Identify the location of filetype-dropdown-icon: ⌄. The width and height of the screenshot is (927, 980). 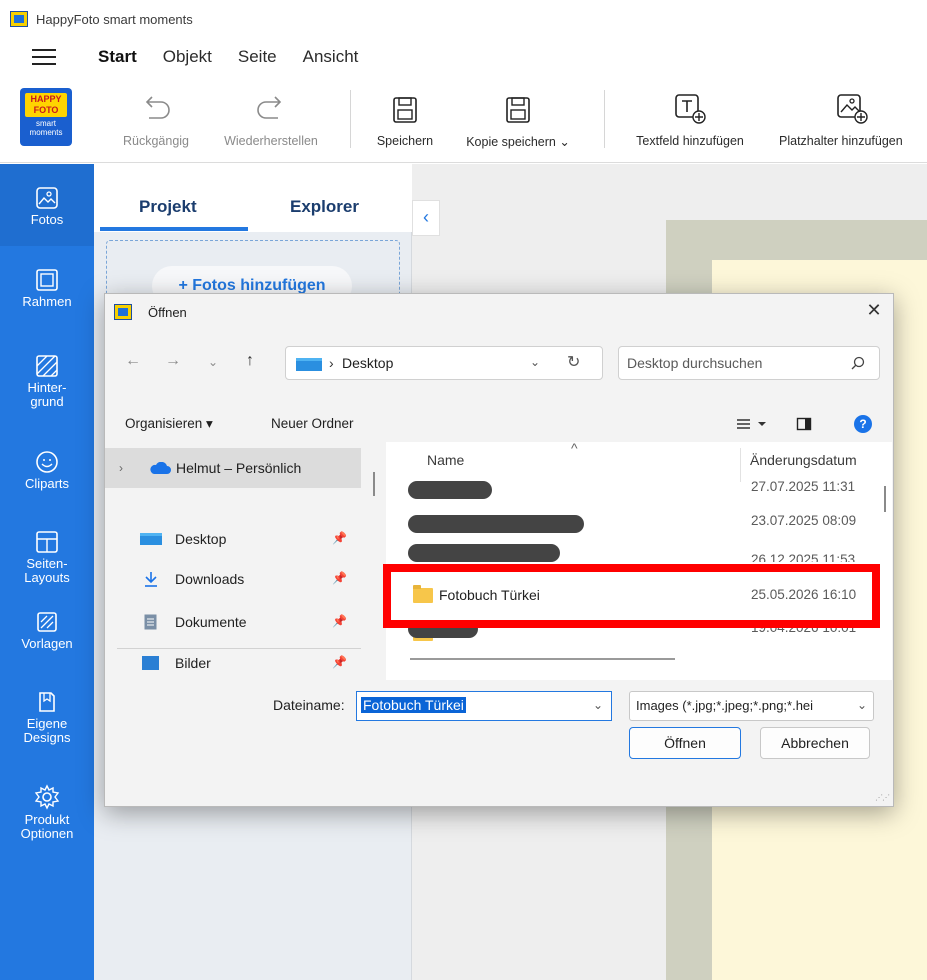
(862, 705).